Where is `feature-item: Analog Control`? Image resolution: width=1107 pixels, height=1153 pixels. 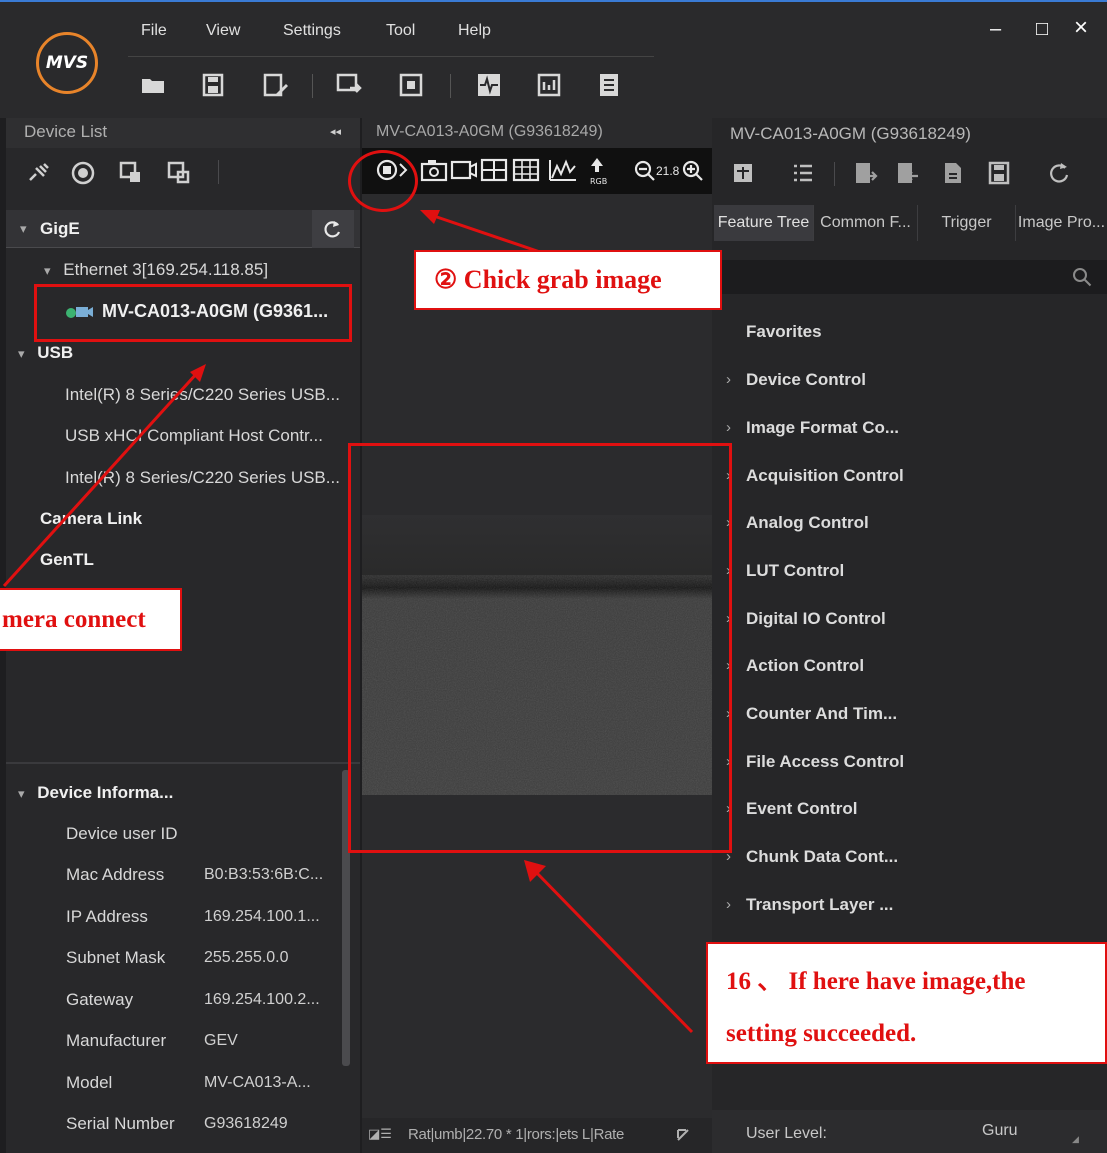 feature-item: Analog Control is located at coordinates (807, 523).